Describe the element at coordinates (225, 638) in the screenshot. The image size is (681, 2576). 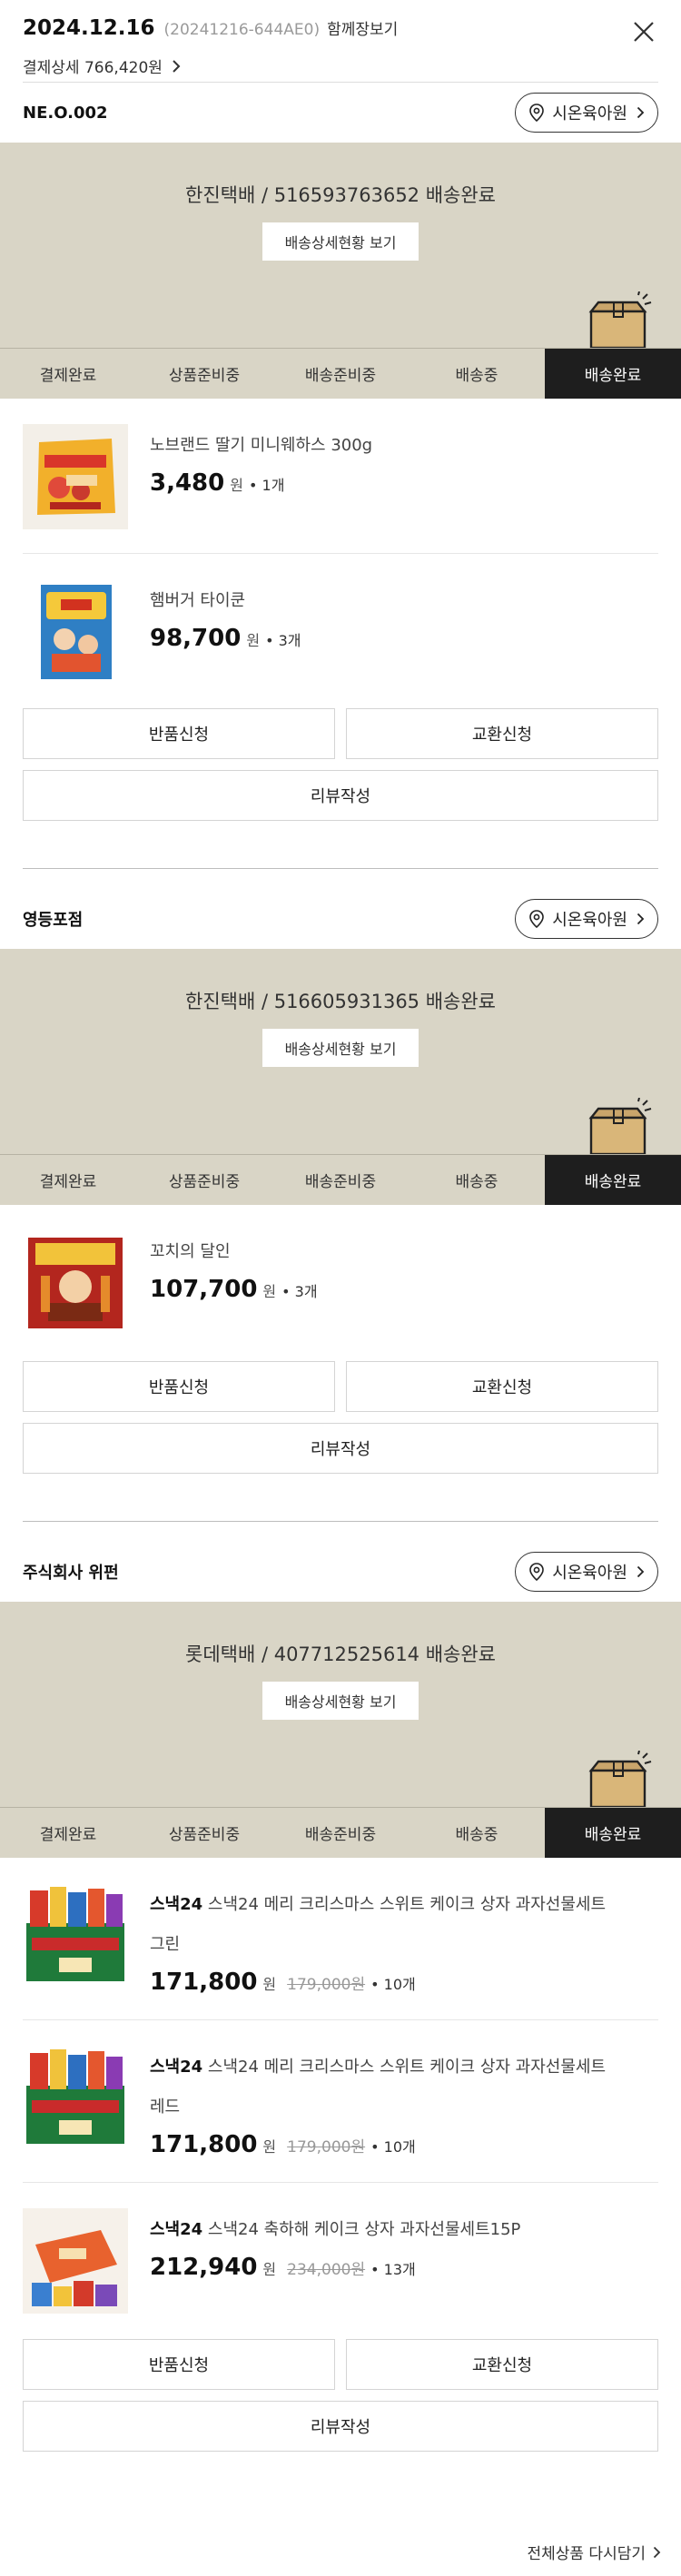
I see `product-price-row: 98,700 원 • 3개` at that location.